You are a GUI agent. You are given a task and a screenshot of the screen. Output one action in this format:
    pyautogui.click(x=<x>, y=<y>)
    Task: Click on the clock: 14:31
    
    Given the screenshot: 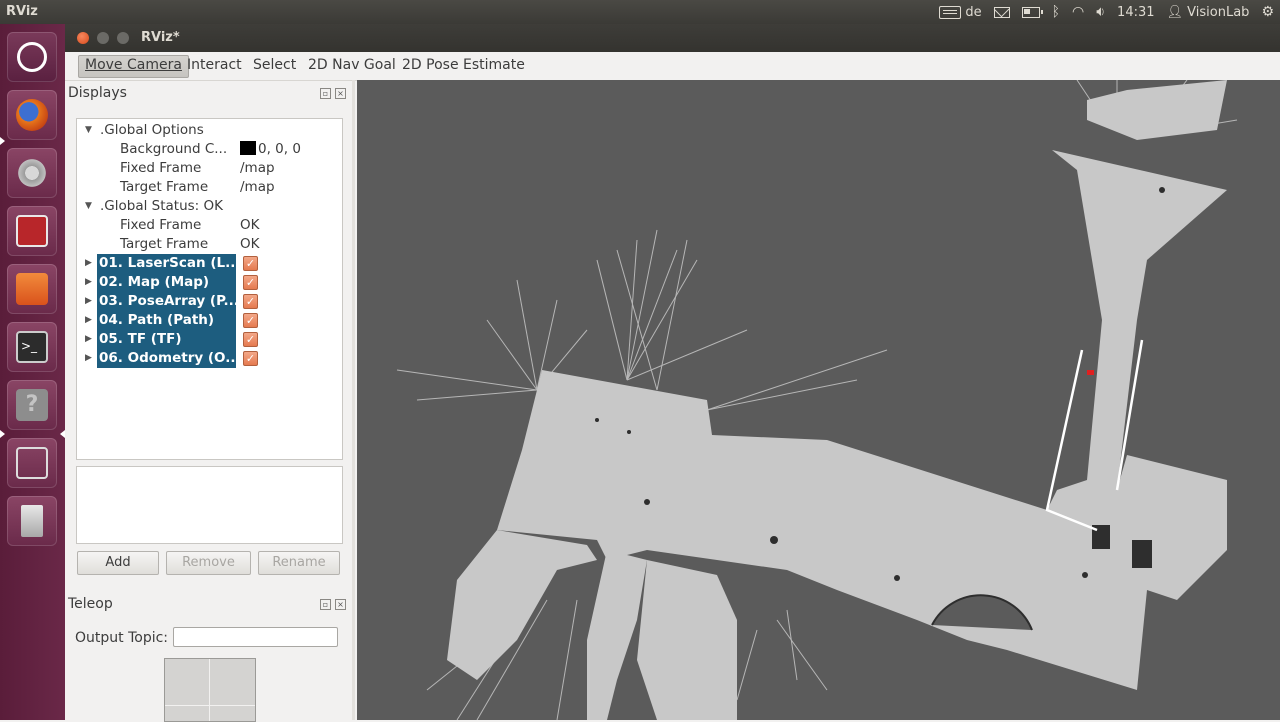 What is the action you would take?
    pyautogui.click(x=1135, y=12)
    